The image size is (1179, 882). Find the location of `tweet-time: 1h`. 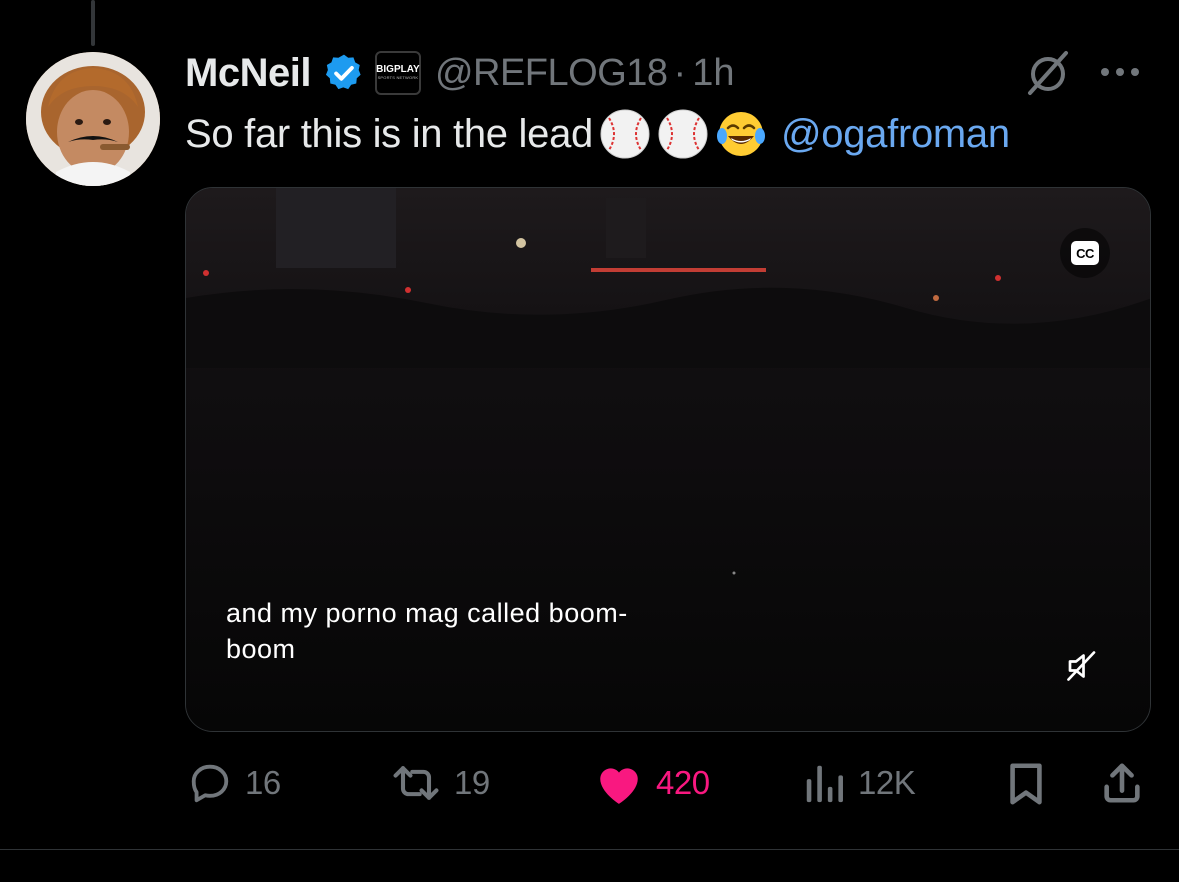

tweet-time: 1h is located at coordinates (713, 73).